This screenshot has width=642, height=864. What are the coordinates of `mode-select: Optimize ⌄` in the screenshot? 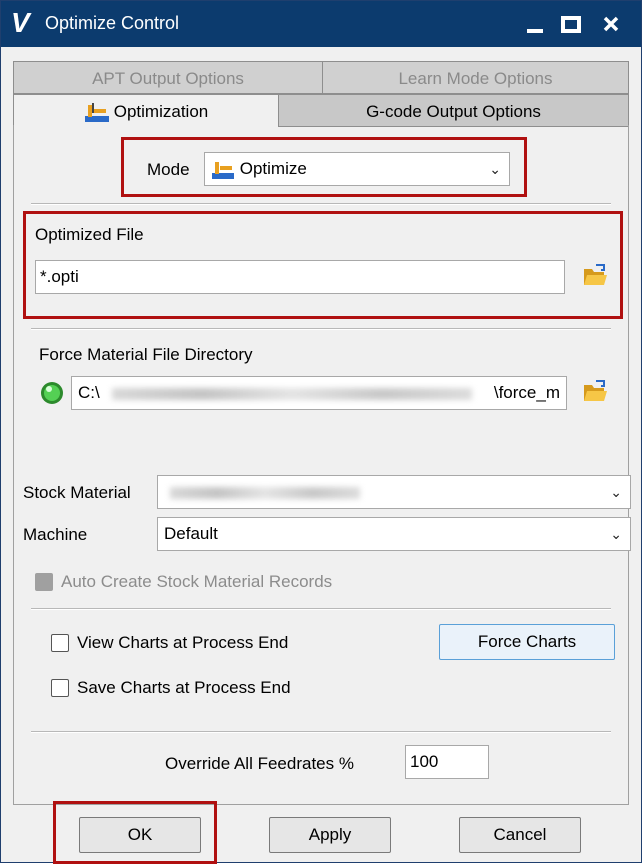 It's located at (357, 169).